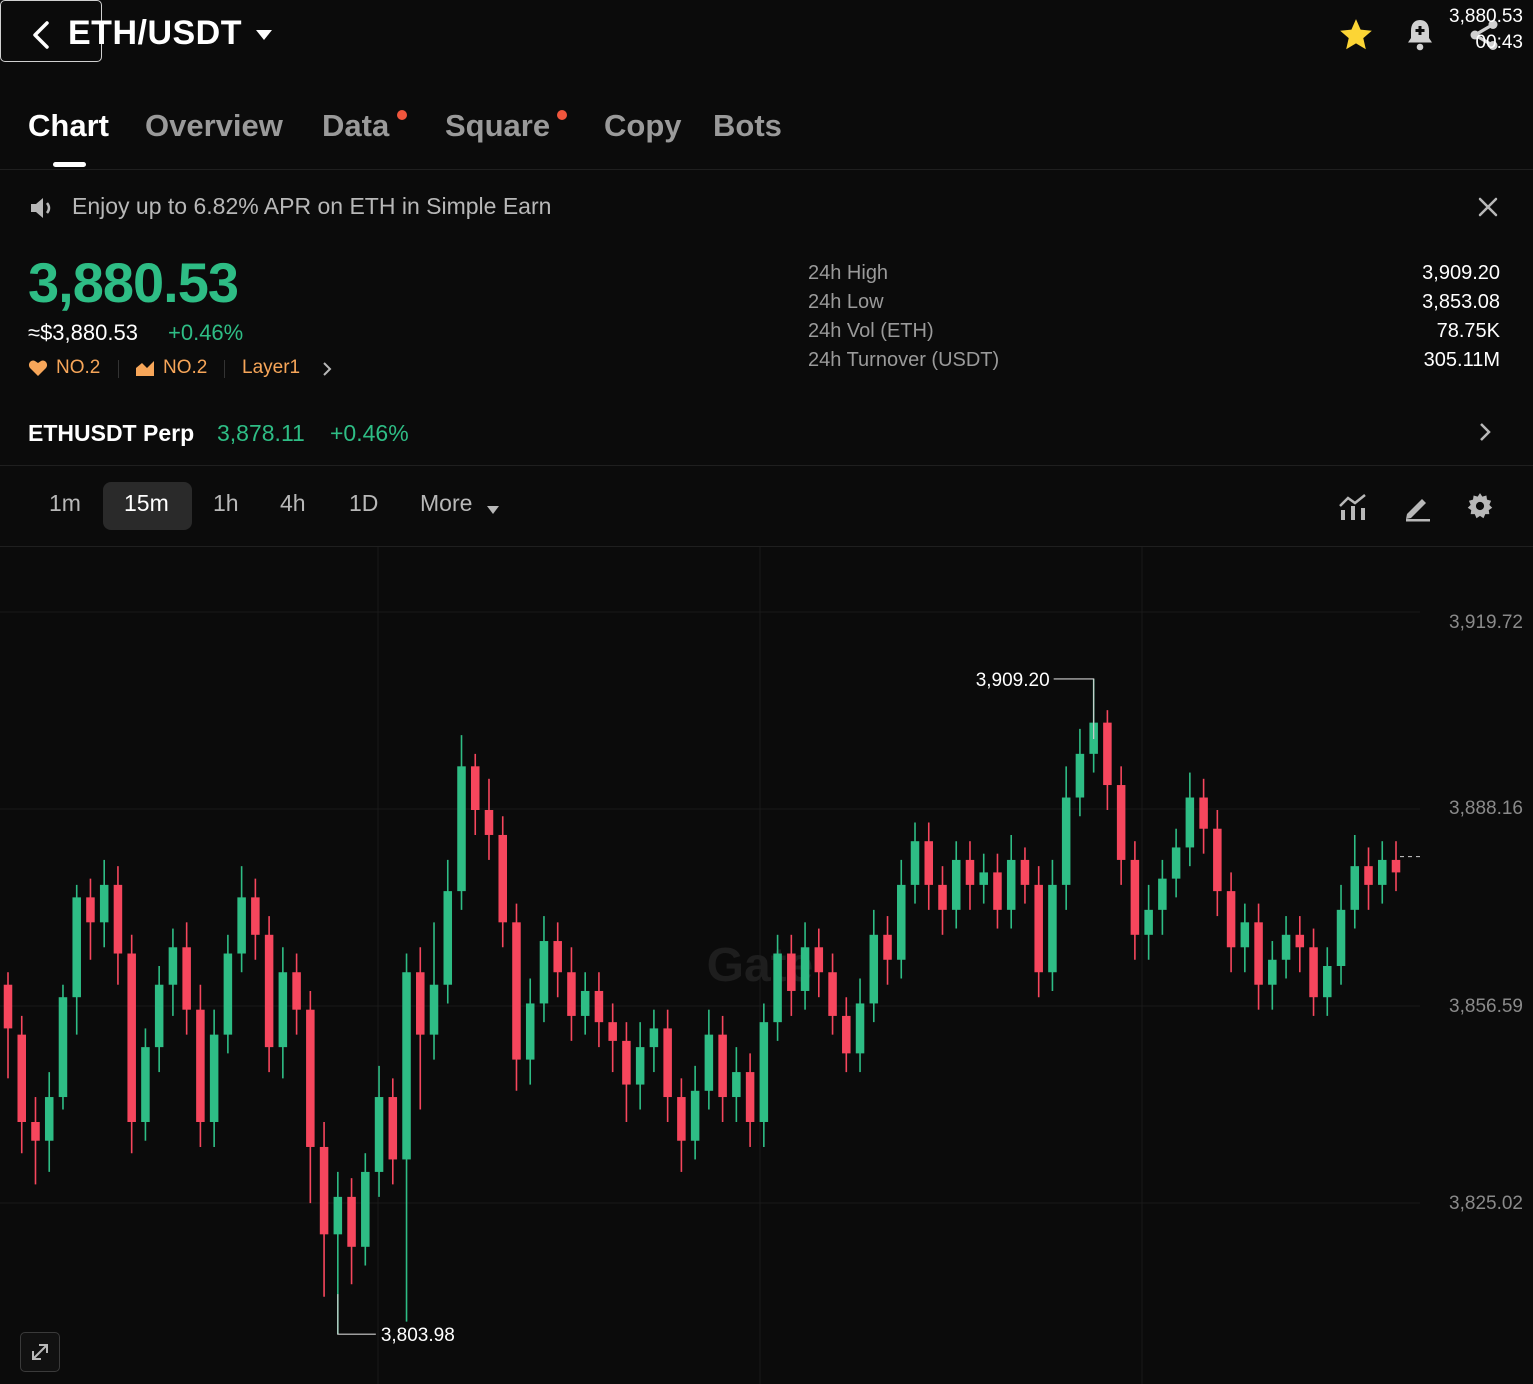  I want to click on notification-dot, so click(402, 115).